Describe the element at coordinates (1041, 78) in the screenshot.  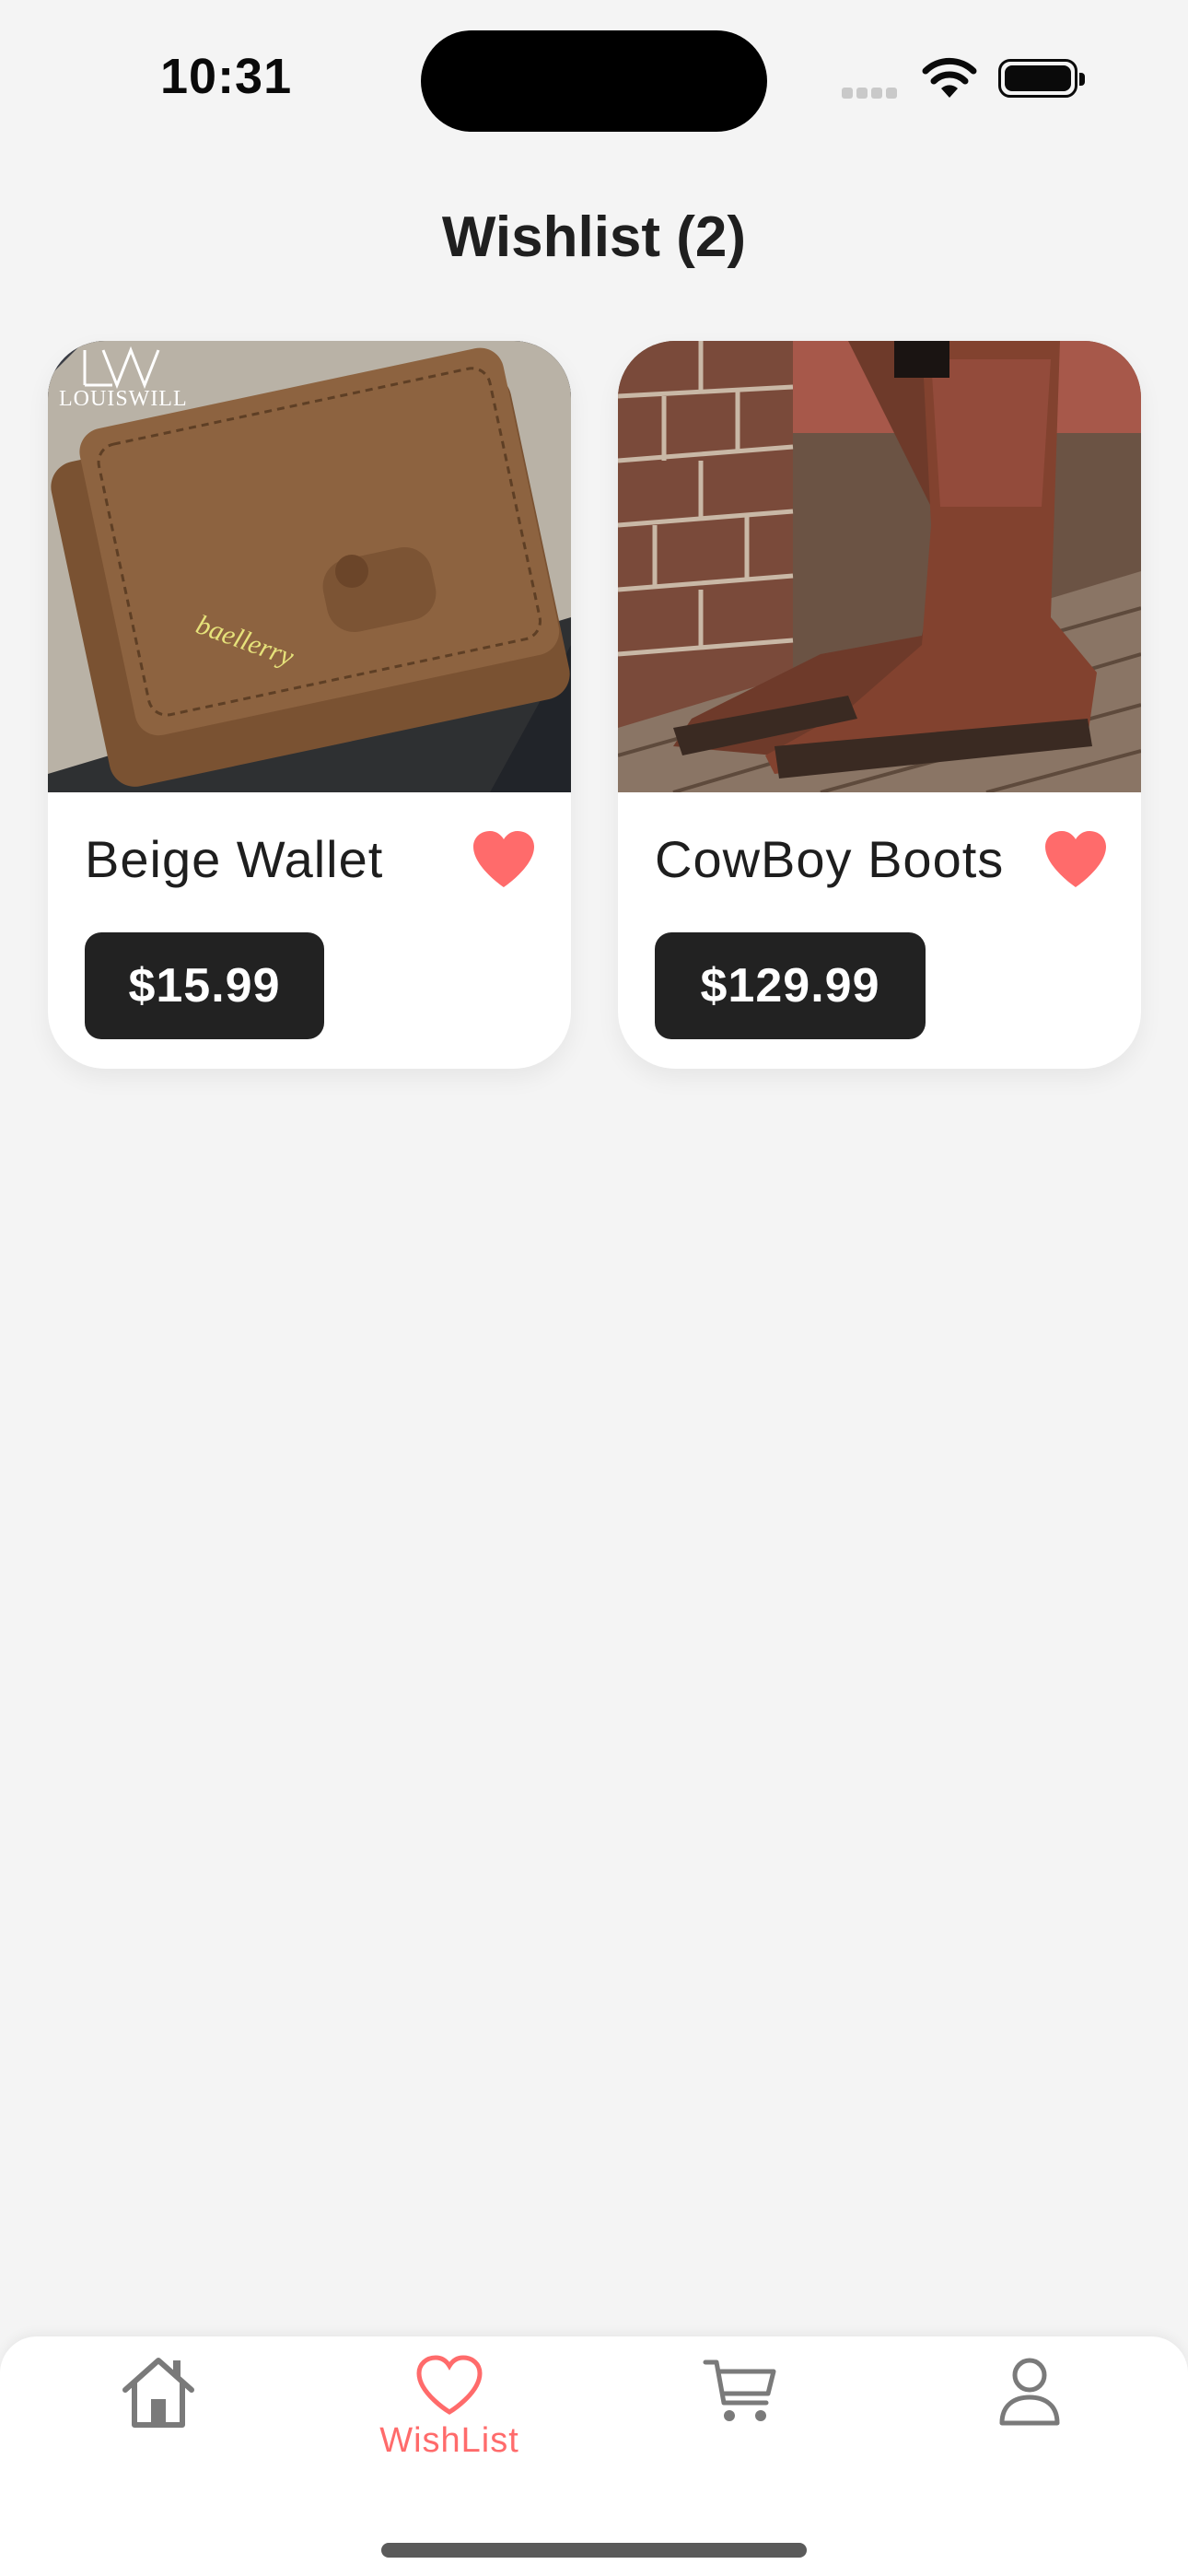
I see `battery-icon` at that location.